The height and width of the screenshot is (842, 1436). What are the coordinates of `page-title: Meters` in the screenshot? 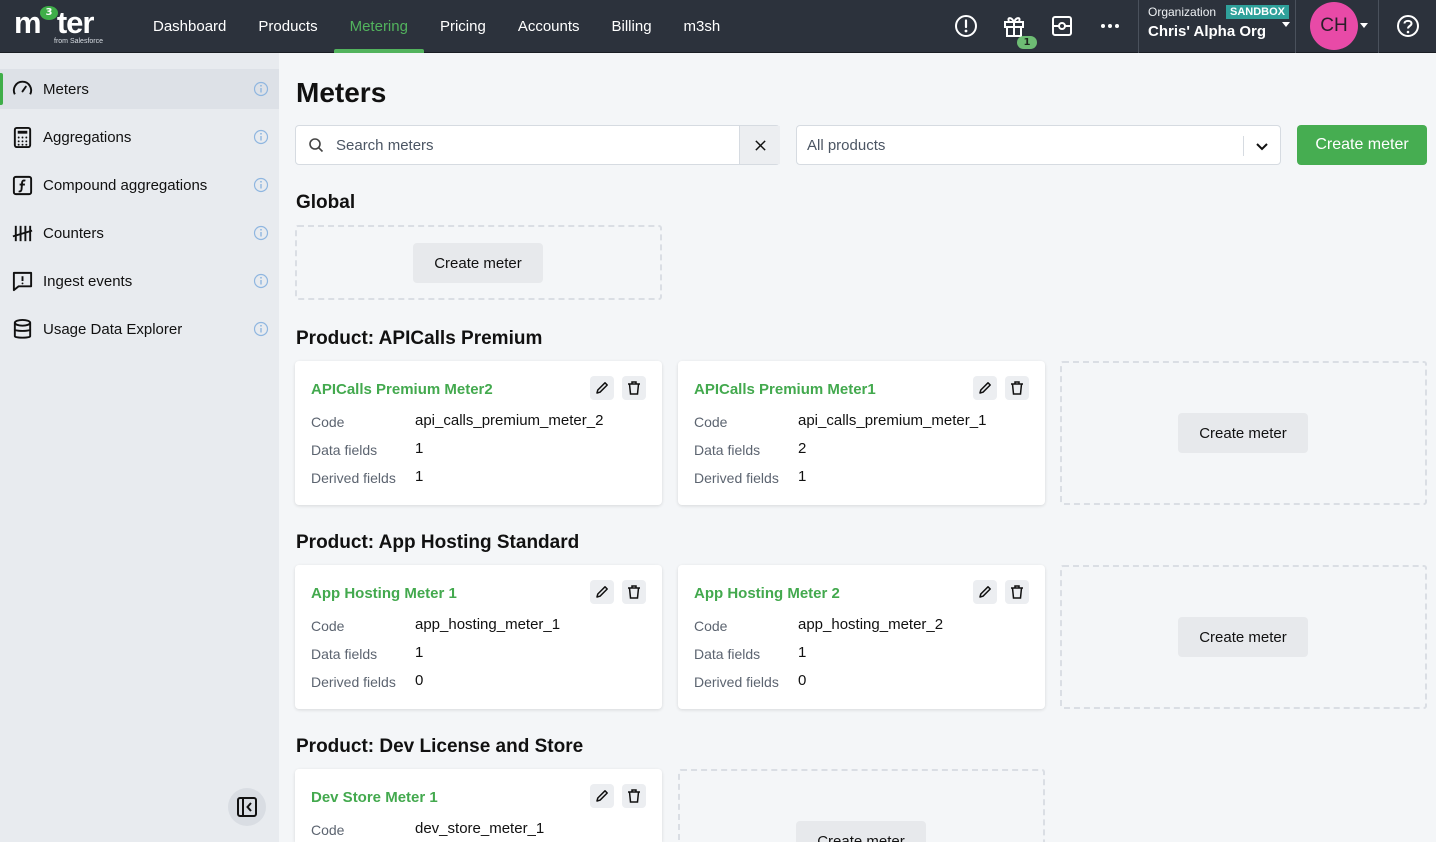 It's located at (341, 92).